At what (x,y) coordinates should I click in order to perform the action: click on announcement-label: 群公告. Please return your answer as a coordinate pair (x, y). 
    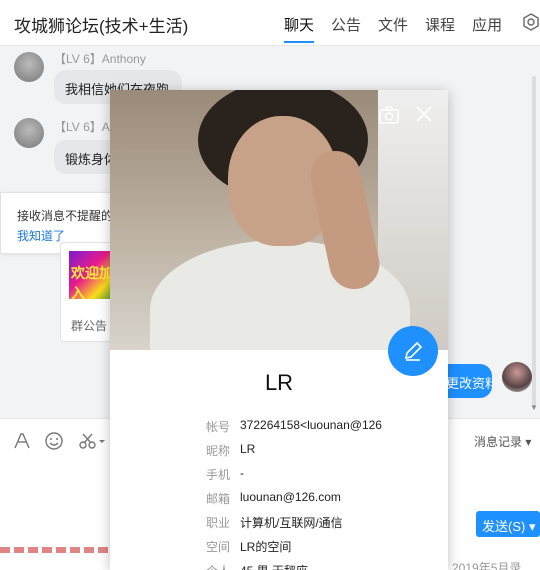
    Looking at the image, I should click on (89, 326).